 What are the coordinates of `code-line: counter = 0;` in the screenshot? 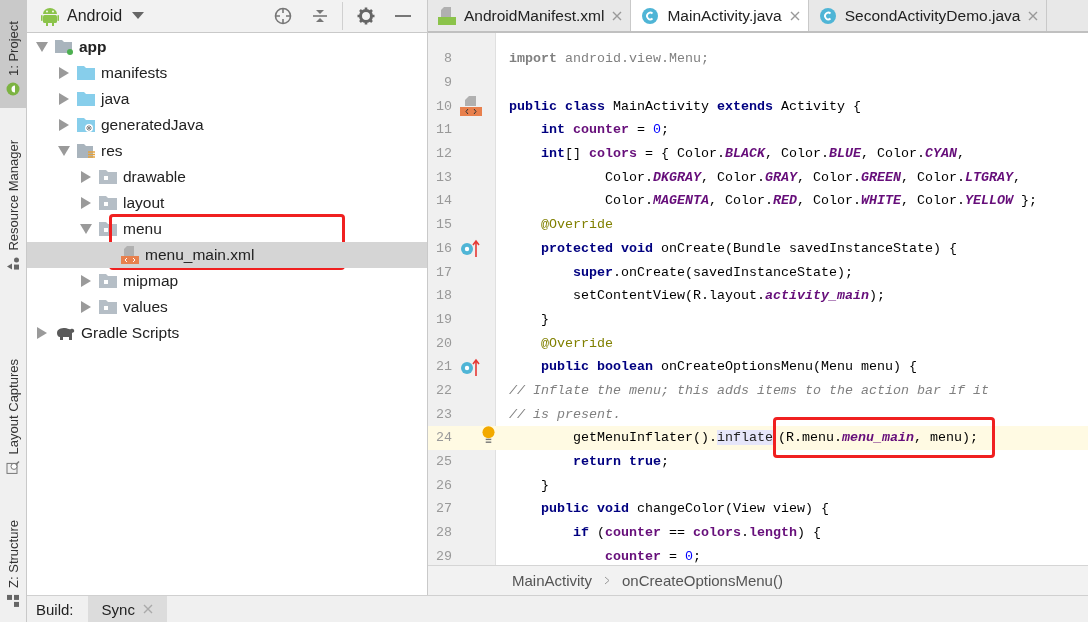 It's located at (652, 556).